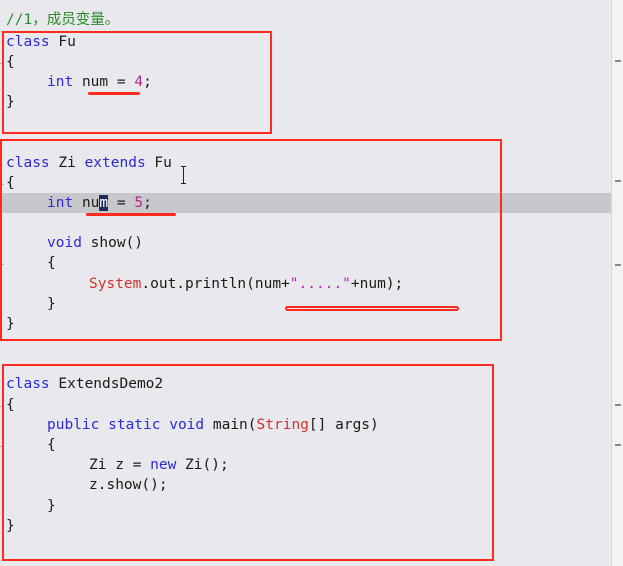 This screenshot has width=623, height=566. Describe the element at coordinates (617, 283) in the screenshot. I see `vertical-scrollbar` at that location.